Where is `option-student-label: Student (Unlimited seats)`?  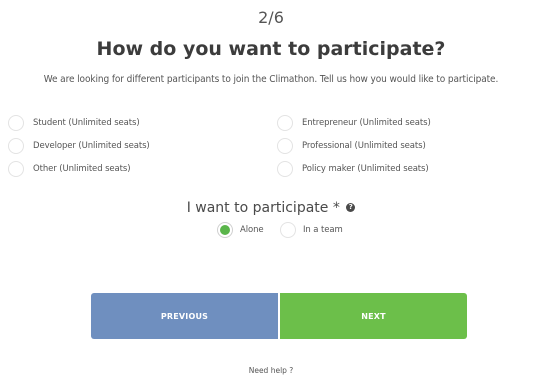
option-student-label: Student (Unlimited seats) is located at coordinates (86, 123).